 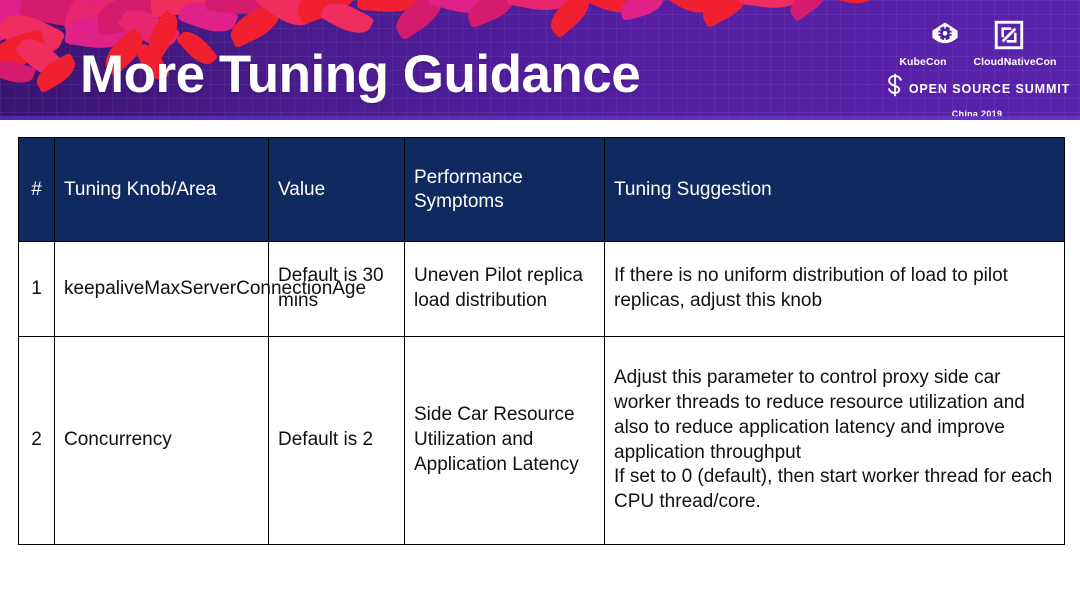 What do you see at coordinates (895, 88) in the screenshot?
I see `open-source-summit-s-icon` at bounding box center [895, 88].